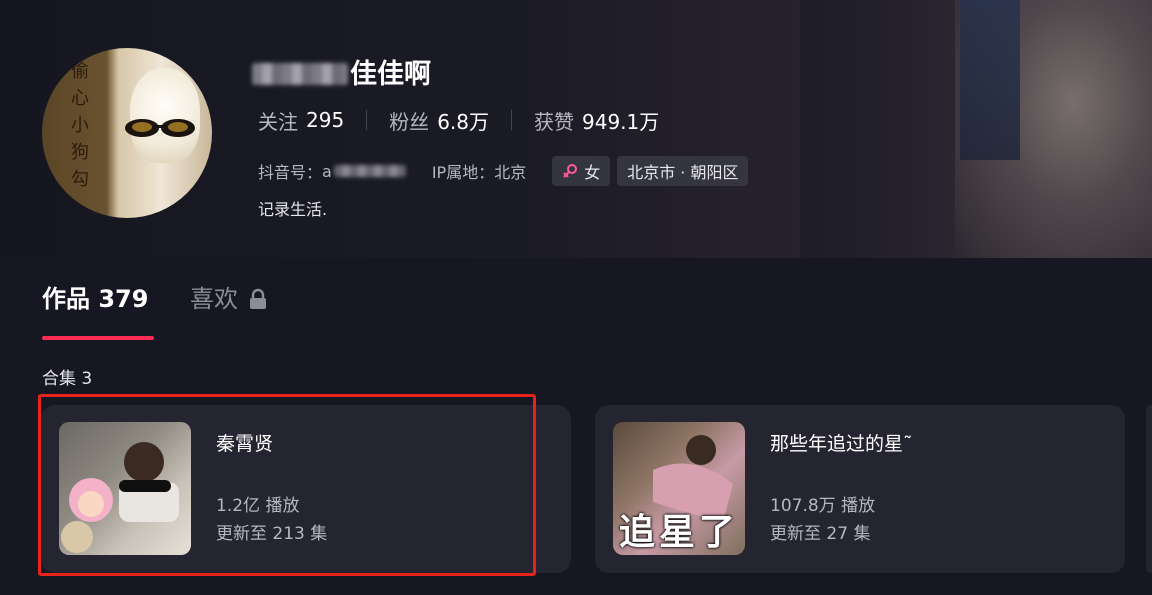  I want to click on ip-location: IP属地：北京, so click(479, 172).